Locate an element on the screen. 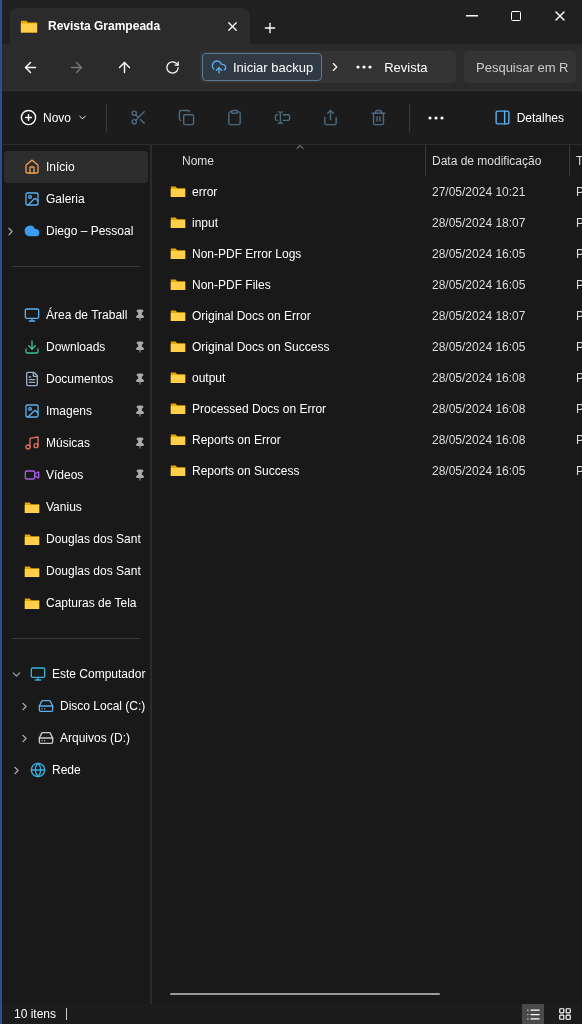  file-name-cell: Processed Docs on Error is located at coordinates (289, 408).